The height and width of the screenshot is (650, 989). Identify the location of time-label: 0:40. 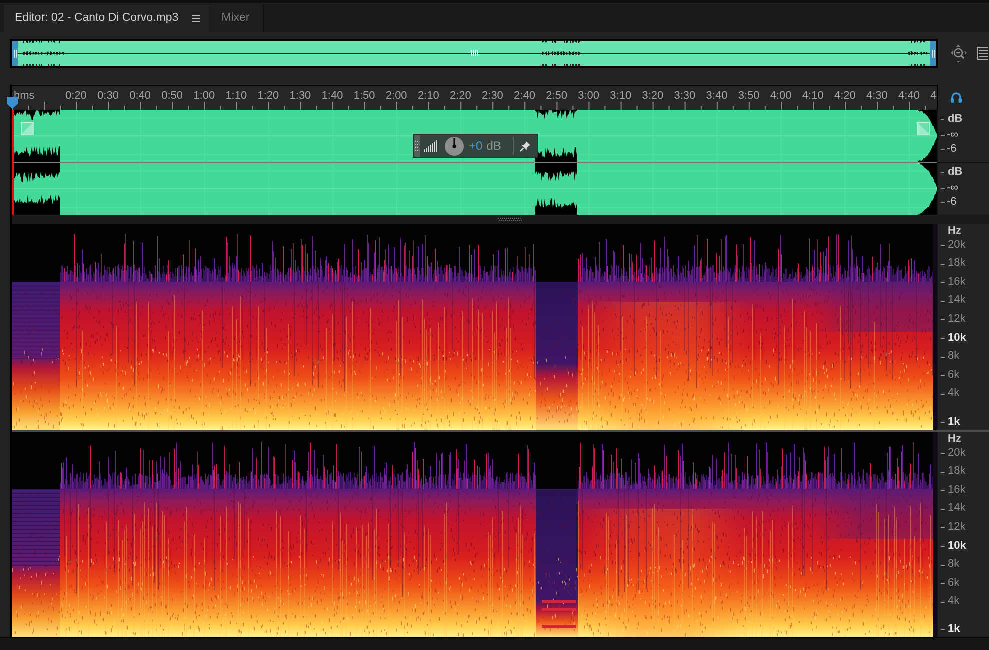
(140, 96).